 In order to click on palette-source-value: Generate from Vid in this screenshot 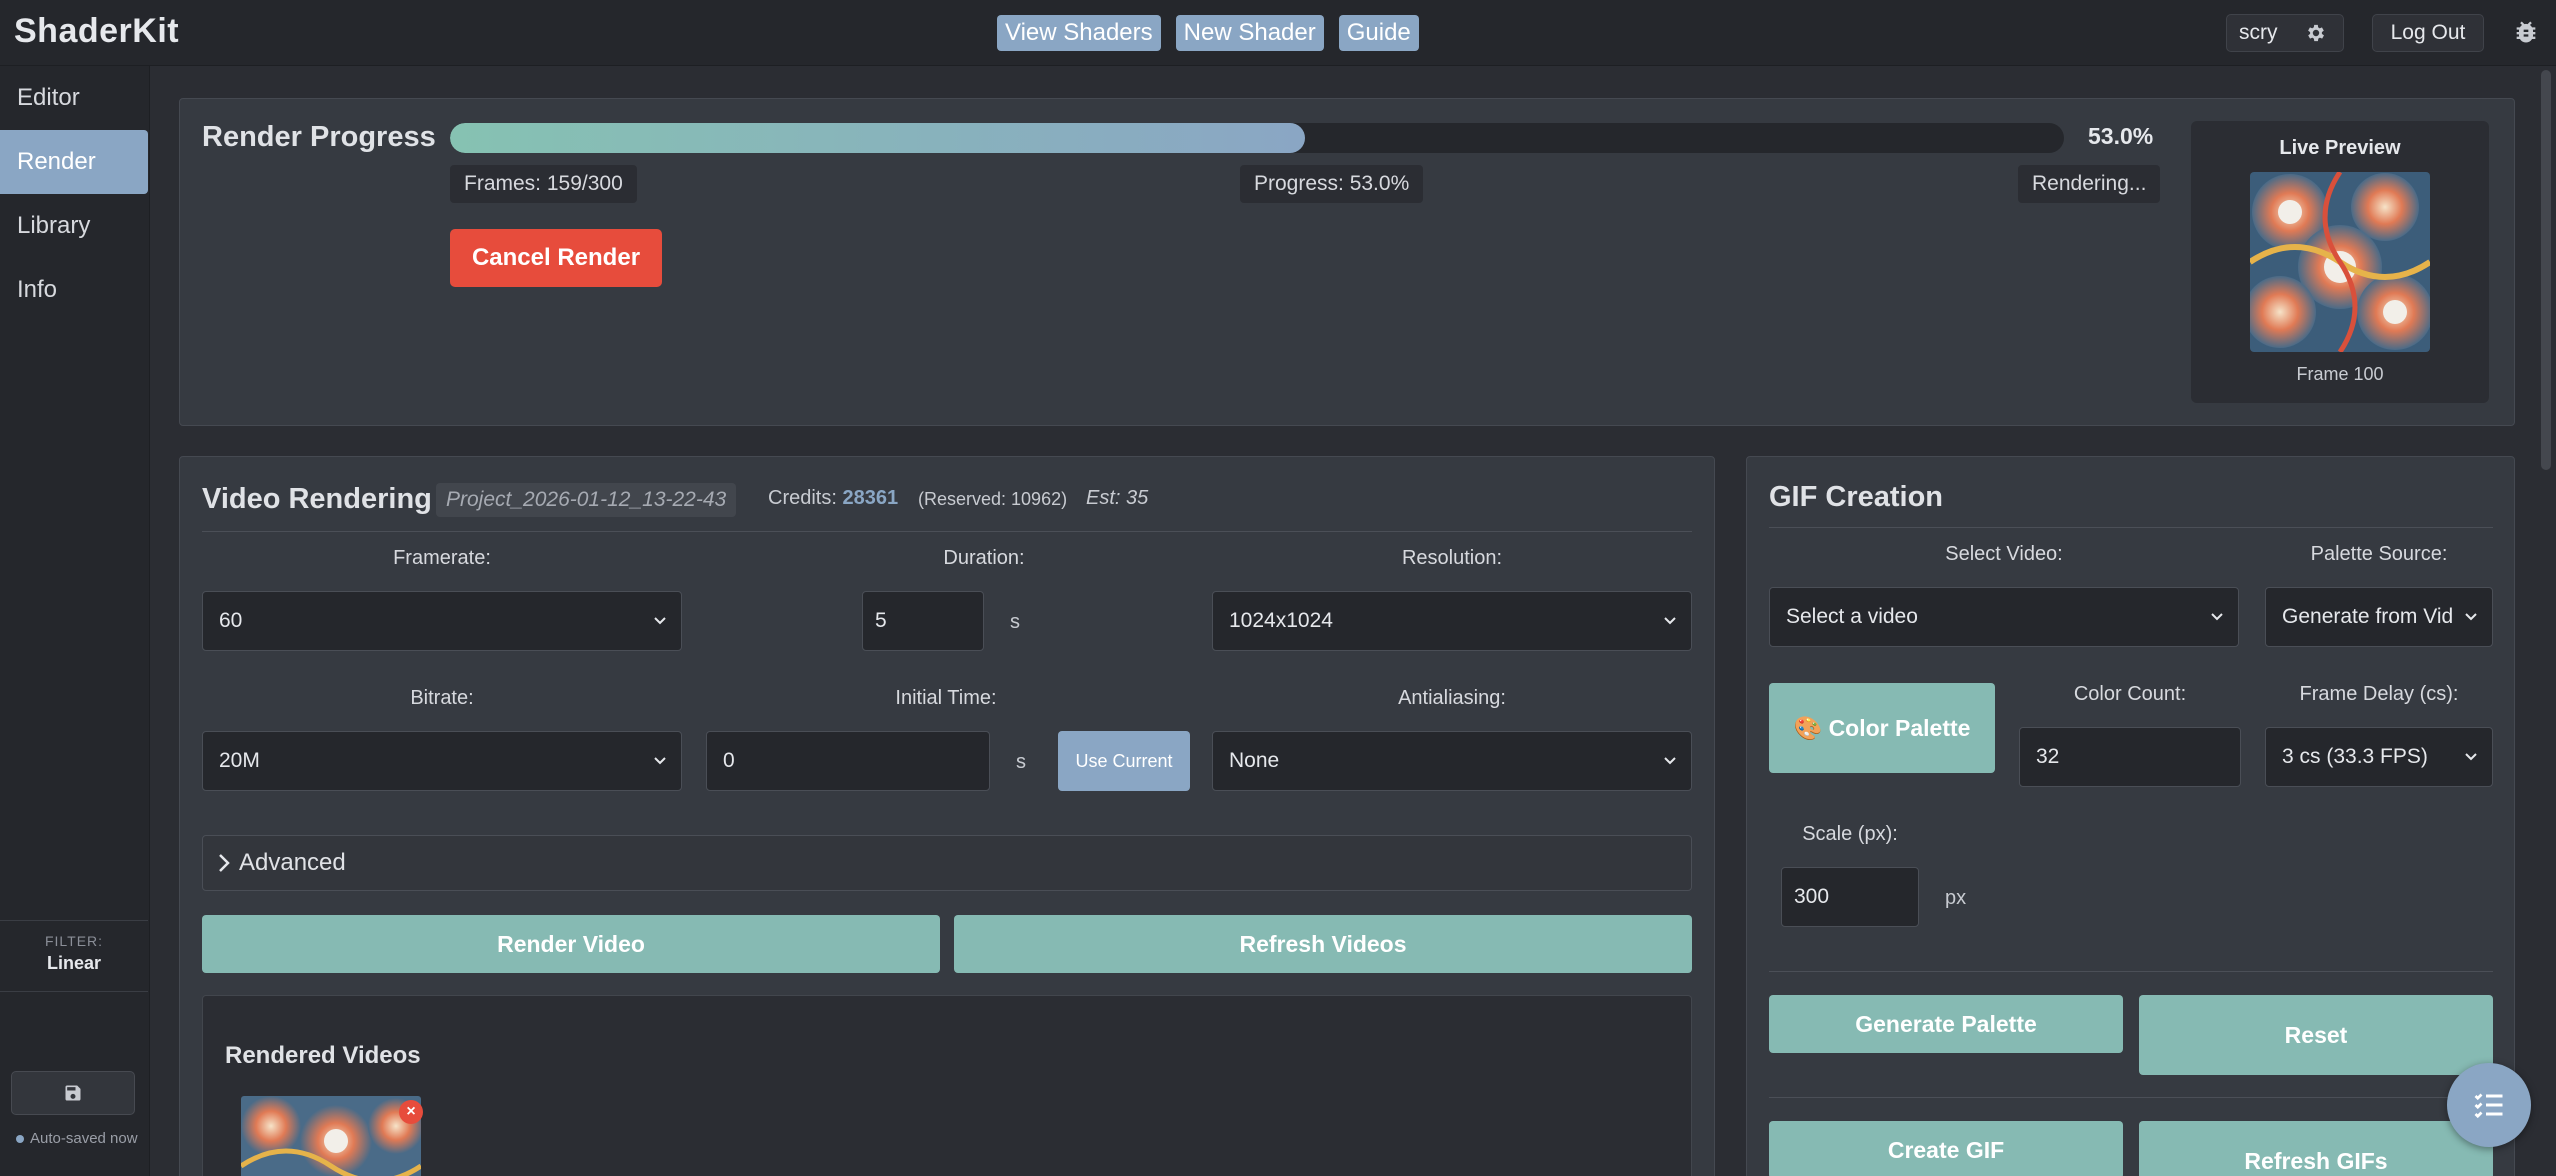, I will do `click(2367, 617)`.